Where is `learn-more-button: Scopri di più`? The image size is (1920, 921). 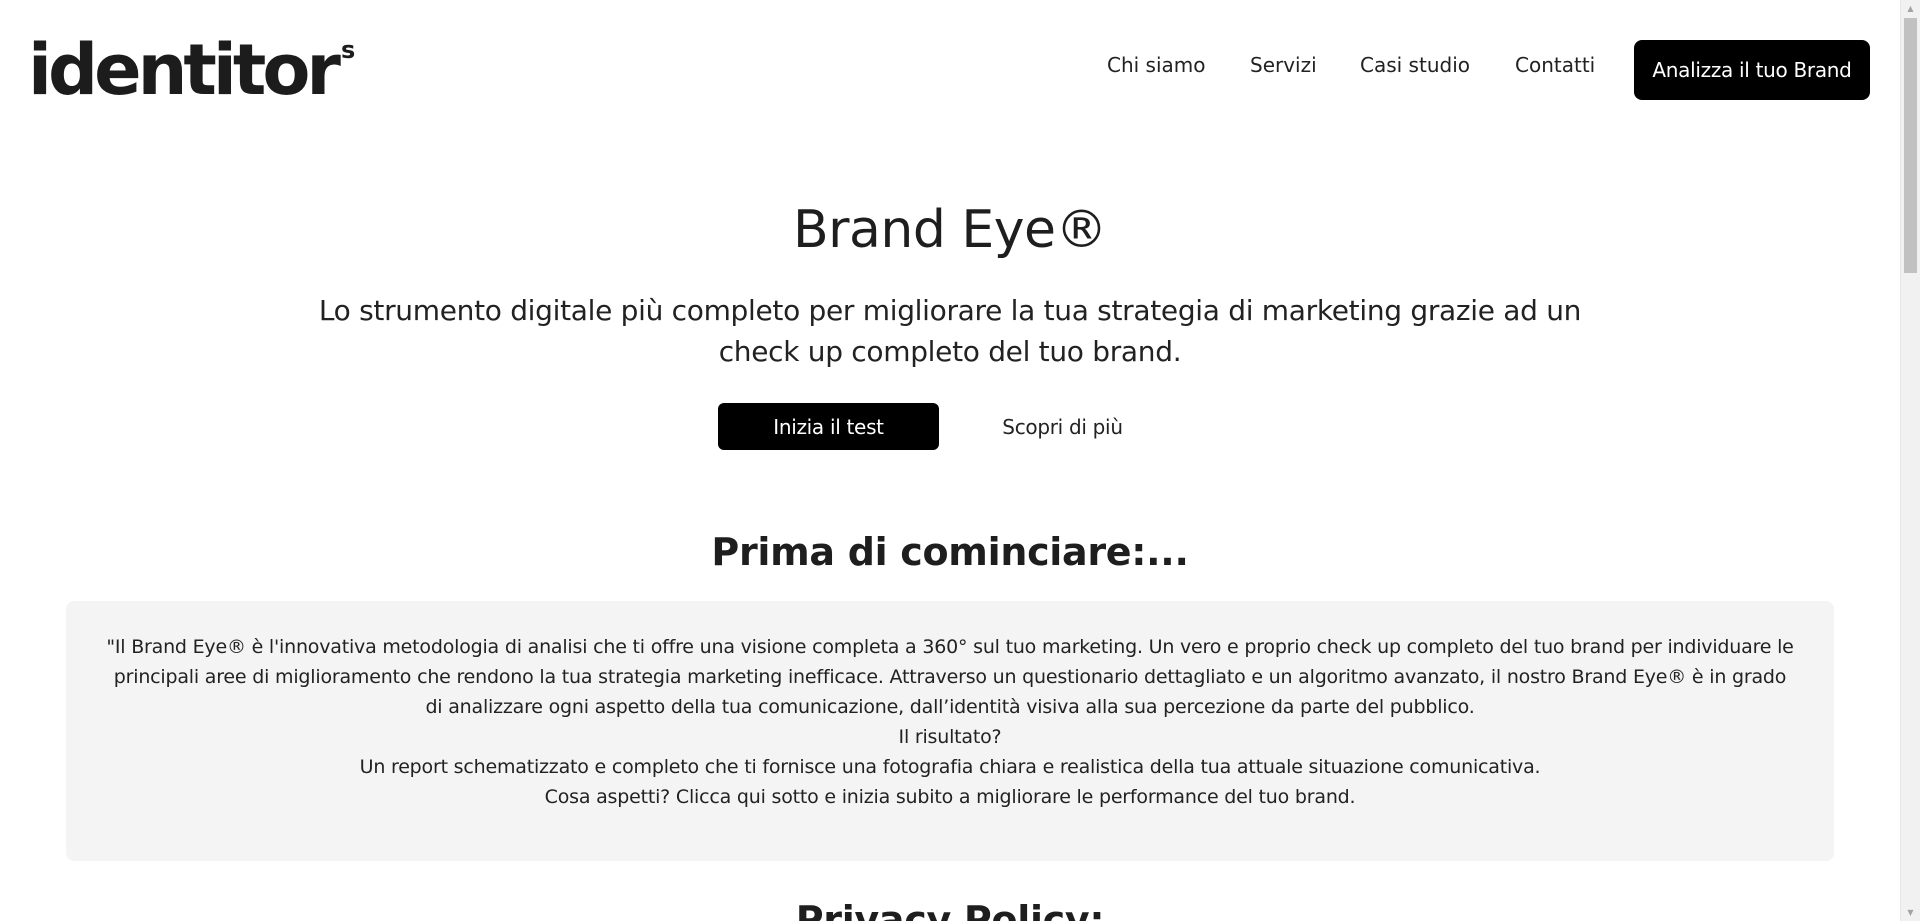
learn-more-button: Scopri di più is located at coordinates (1062, 426).